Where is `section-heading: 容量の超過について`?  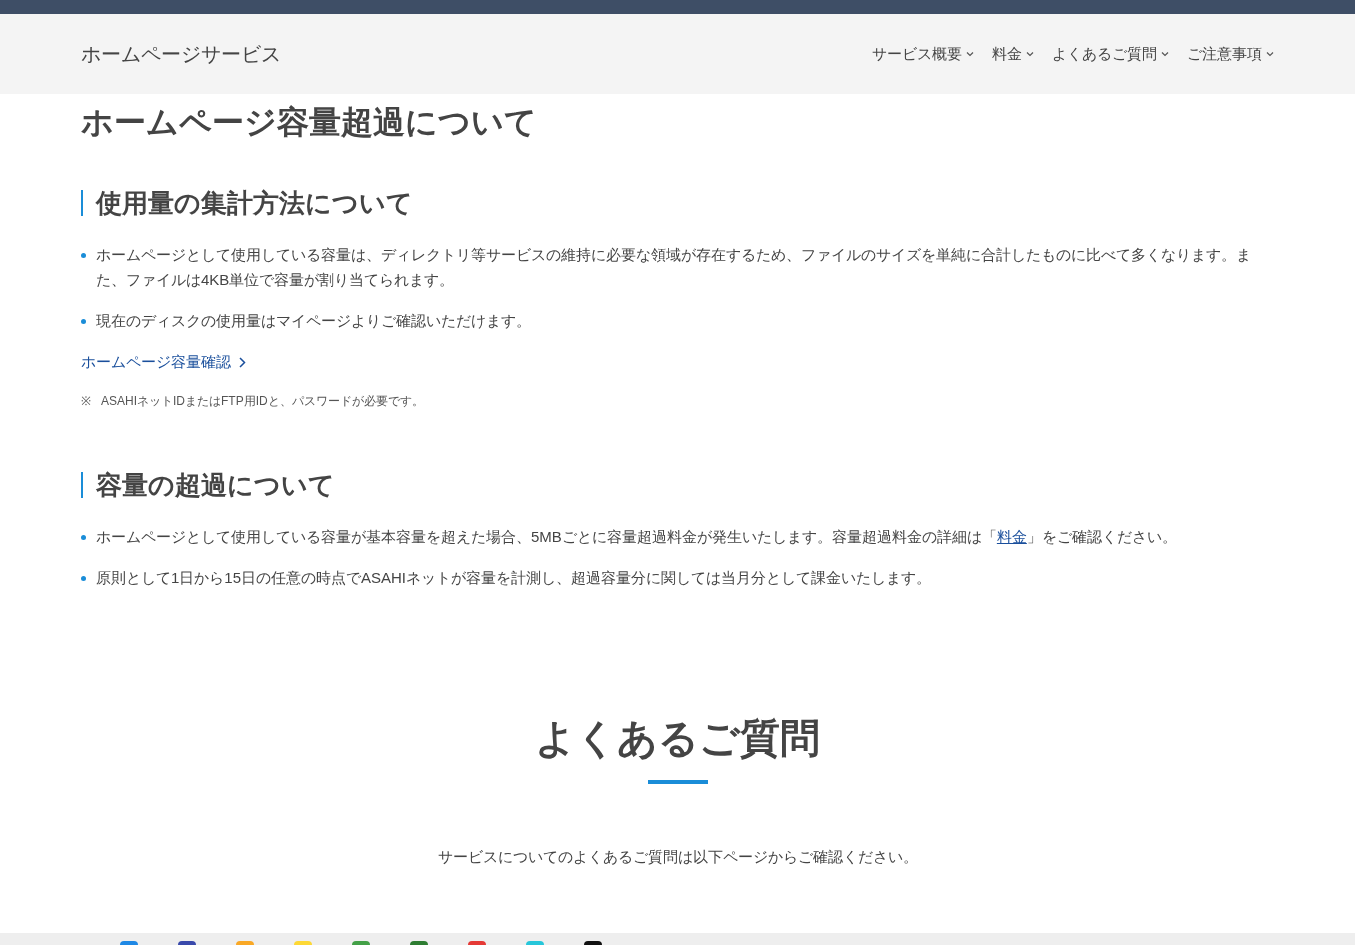 section-heading: 容量の超過について is located at coordinates (677, 484).